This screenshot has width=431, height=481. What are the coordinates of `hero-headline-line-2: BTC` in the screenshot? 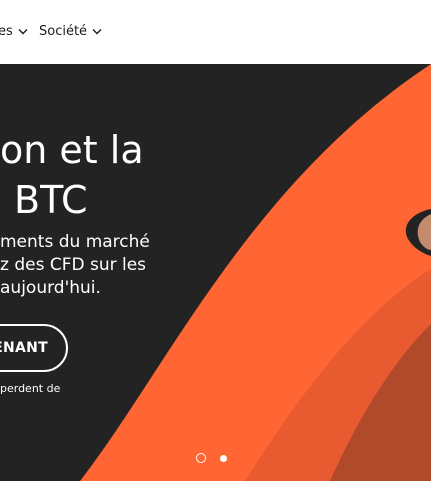 It's located at (51, 200).